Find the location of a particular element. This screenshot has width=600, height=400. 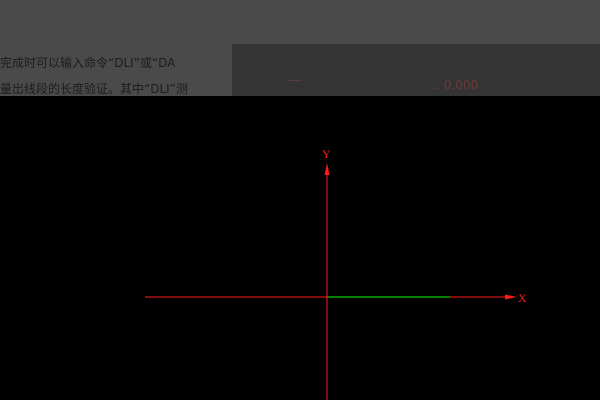

x-axis-label: X is located at coordinates (522, 298).